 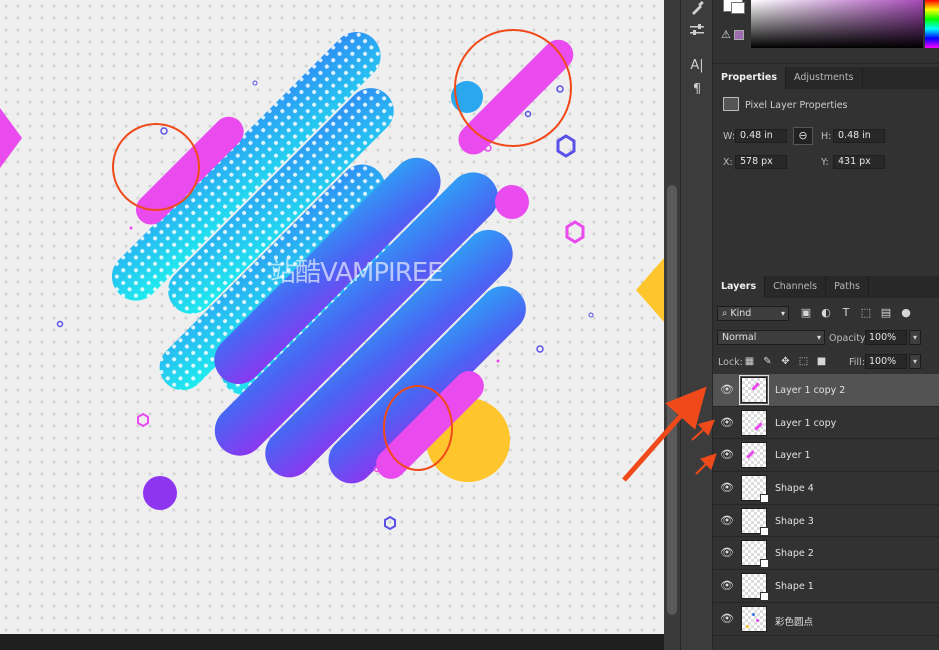 What do you see at coordinates (726, 34) in the screenshot?
I see `gamut-warning-icon: ⚠` at bounding box center [726, 34].